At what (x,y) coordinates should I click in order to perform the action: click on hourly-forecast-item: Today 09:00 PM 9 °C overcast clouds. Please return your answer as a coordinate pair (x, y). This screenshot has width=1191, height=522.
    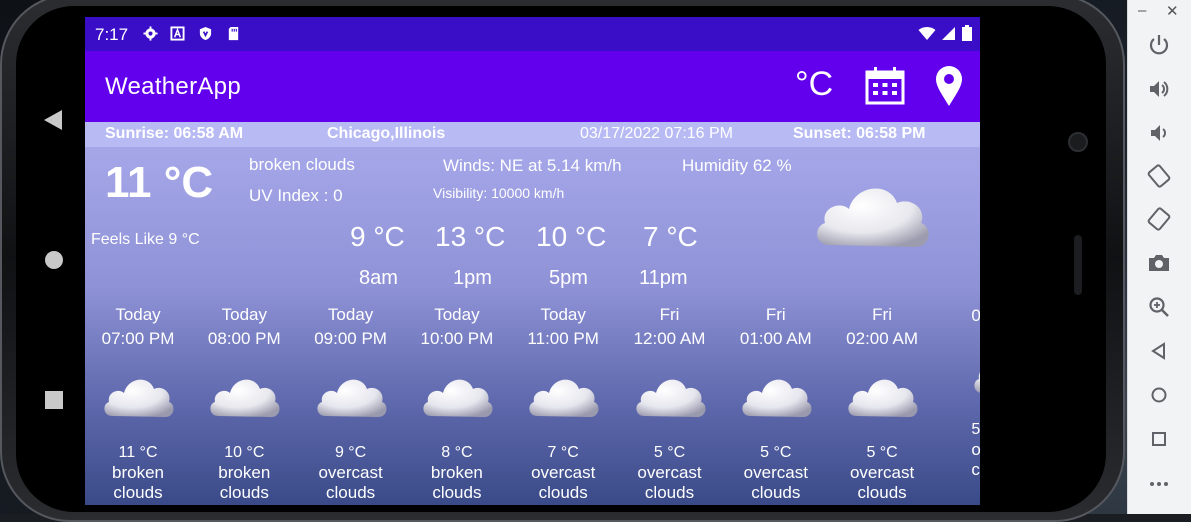
    Looking at the image, I should click on (351, 403).